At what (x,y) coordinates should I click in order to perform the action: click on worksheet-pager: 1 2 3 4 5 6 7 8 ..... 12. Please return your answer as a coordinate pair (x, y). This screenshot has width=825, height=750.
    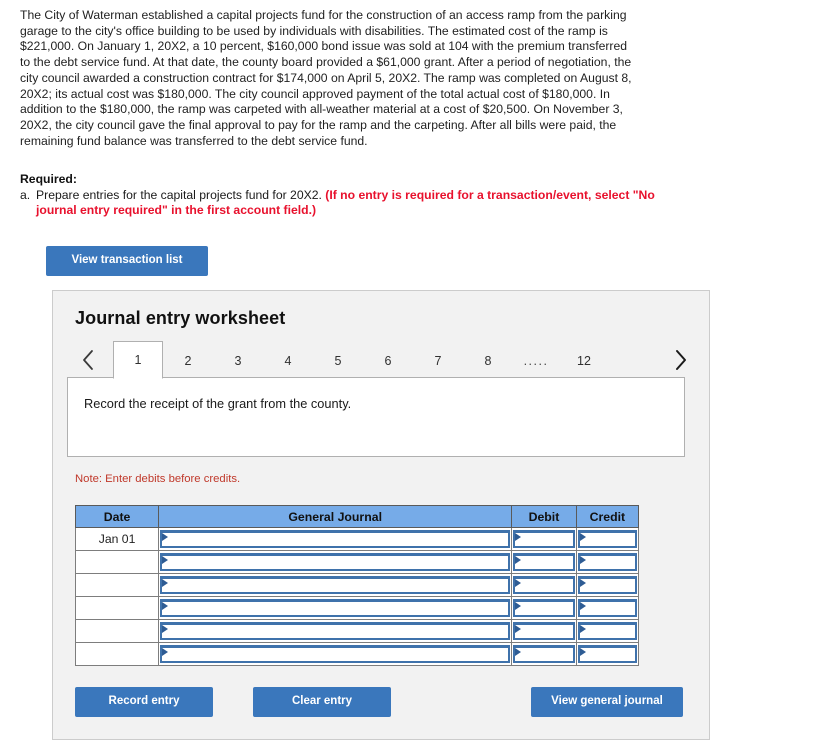
    Looking at the image, I should click on (383, 360).